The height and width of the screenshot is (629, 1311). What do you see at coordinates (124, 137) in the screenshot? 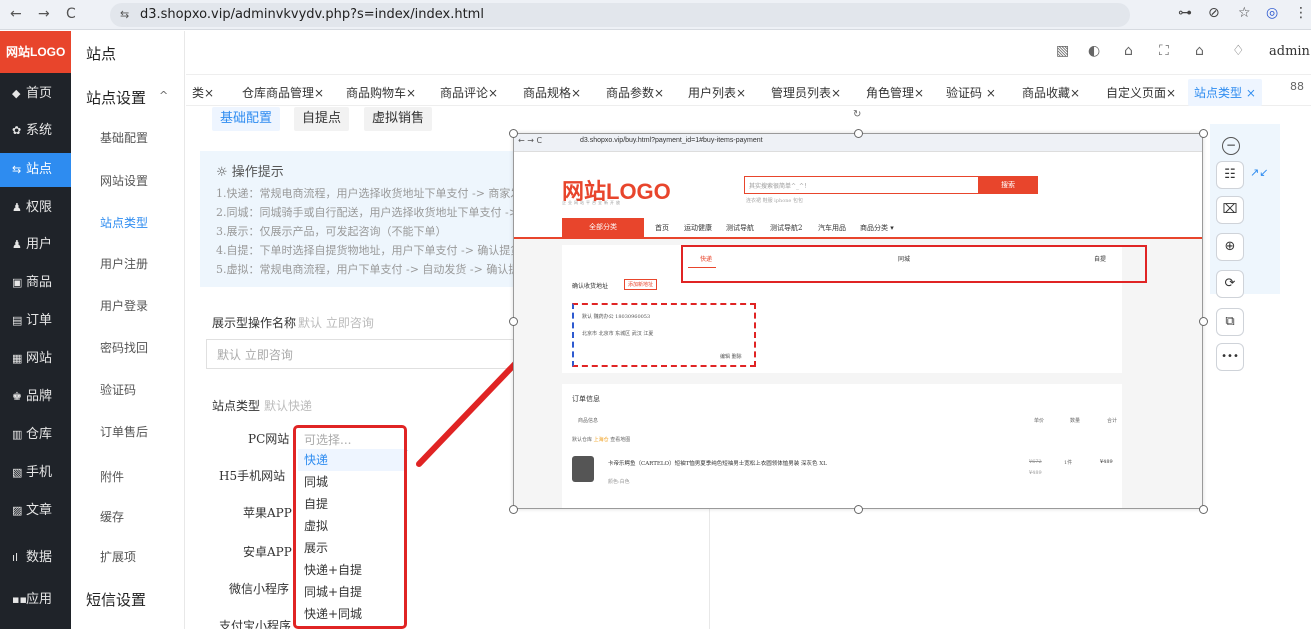
I see `subnav-item-basic-config: 基础配置` at bounding box center [124, 137].